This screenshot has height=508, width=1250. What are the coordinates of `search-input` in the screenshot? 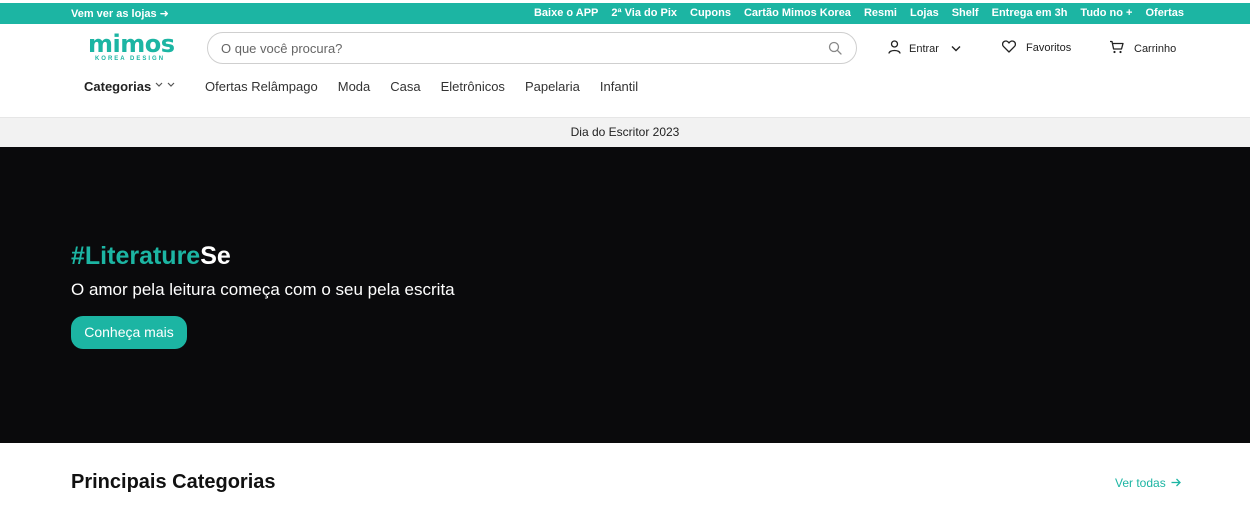 It's located at (511, 48).